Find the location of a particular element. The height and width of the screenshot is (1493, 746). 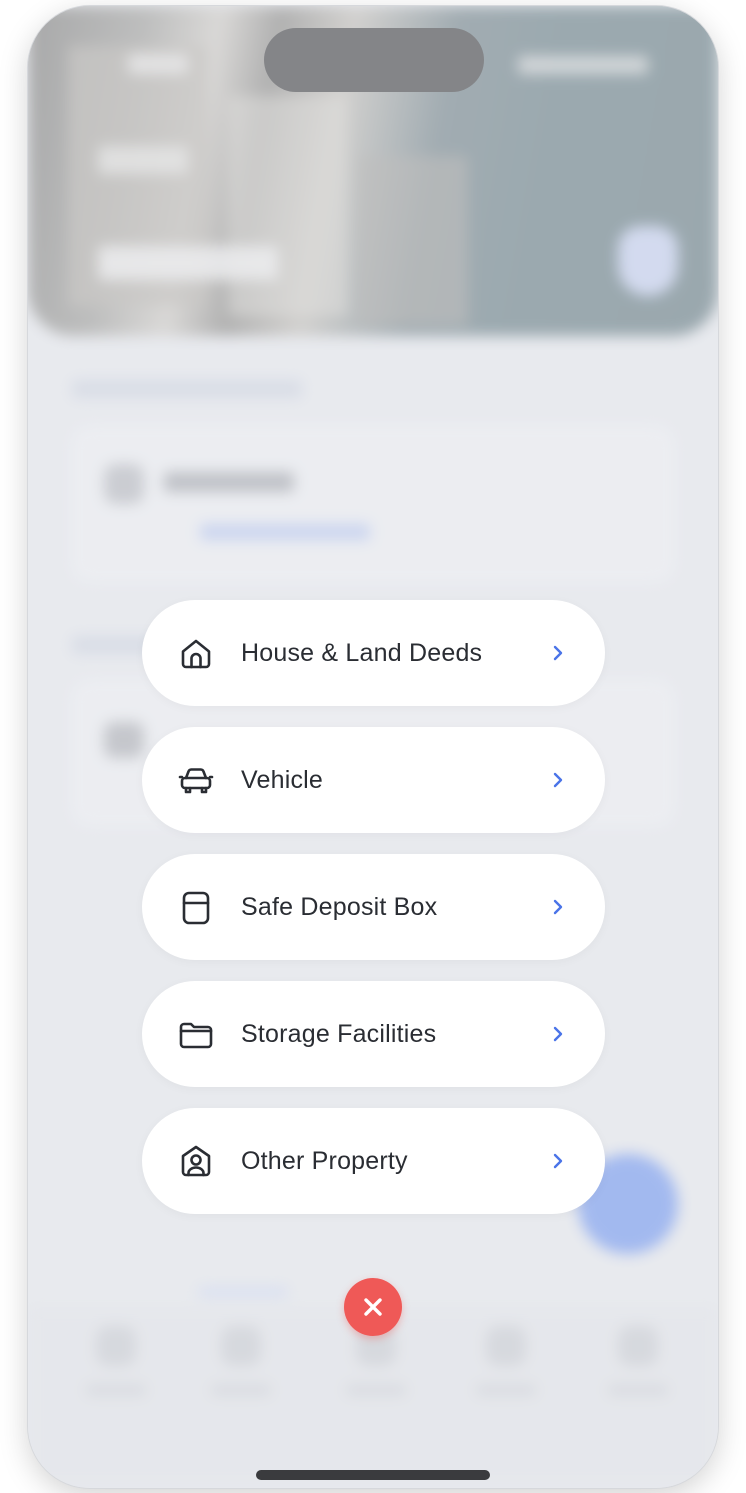

menu-item-other-property: Other Property is located at coordinates (373, 1161).